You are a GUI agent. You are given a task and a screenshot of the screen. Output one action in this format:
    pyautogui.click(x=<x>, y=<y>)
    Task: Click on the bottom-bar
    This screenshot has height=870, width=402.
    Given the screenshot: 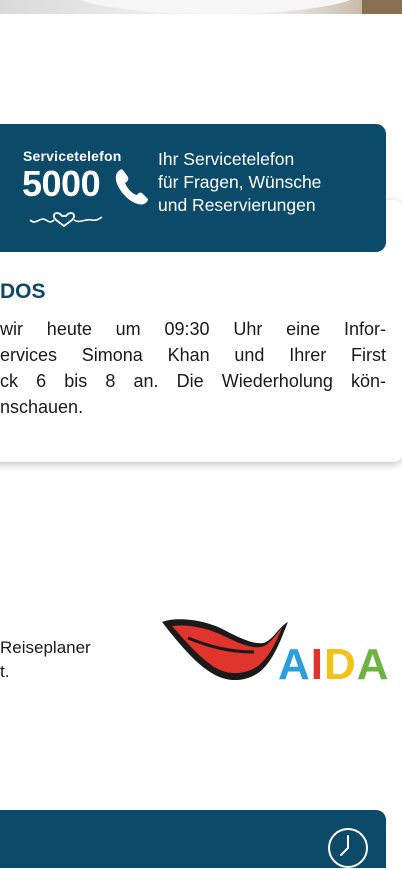 What is the action you would take?
    pyautogui.click(x=193, y=839)
    